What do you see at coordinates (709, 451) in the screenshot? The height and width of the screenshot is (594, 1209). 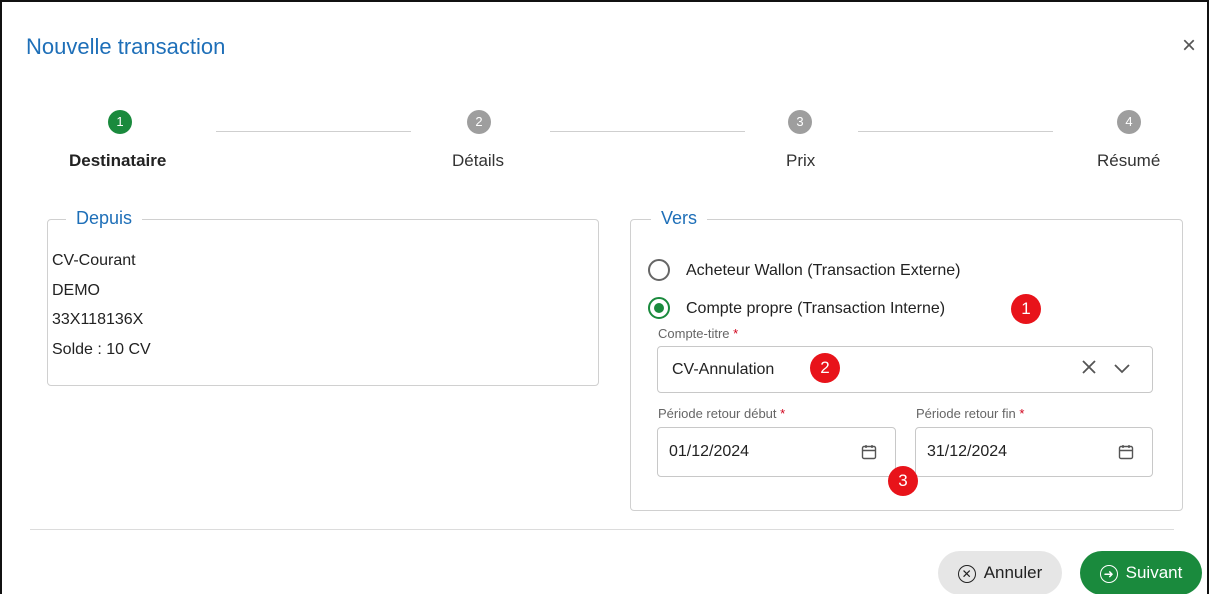 I see `start-date-value: 01/12/2024` at bounding box center [709, 451].